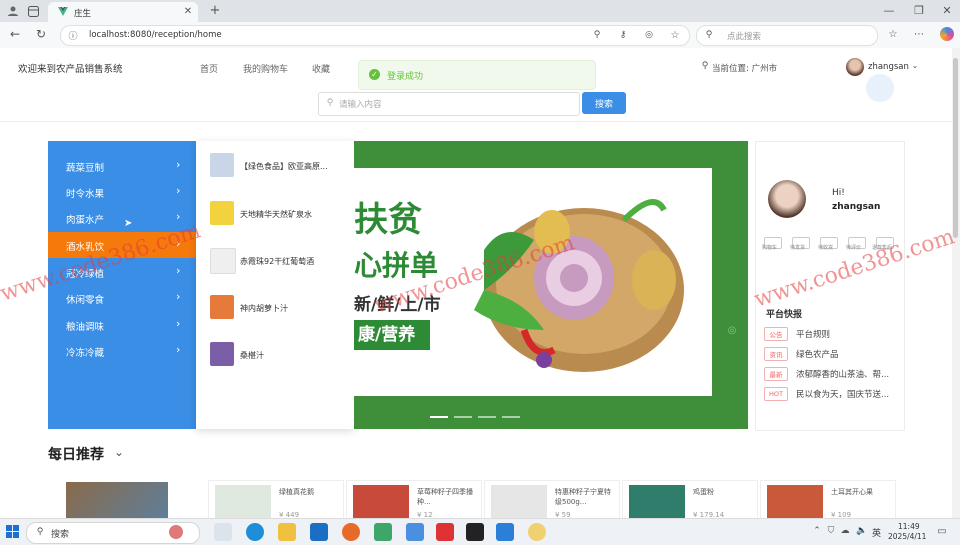  I want to click on search-button: 搜索, so click(604, 103).